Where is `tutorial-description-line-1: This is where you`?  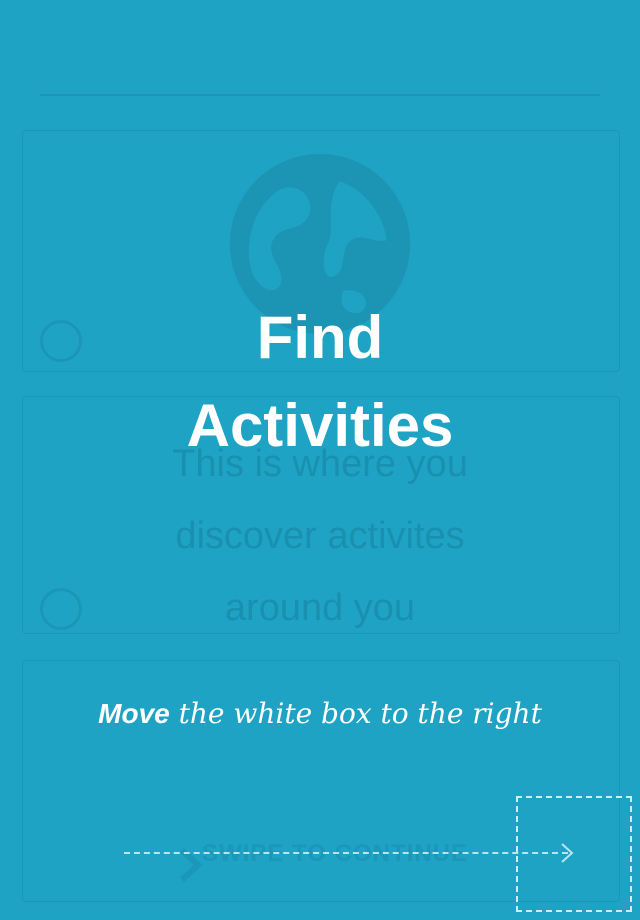
tutorial-description-line-1: This is where you is located at coordinates (320, 464).